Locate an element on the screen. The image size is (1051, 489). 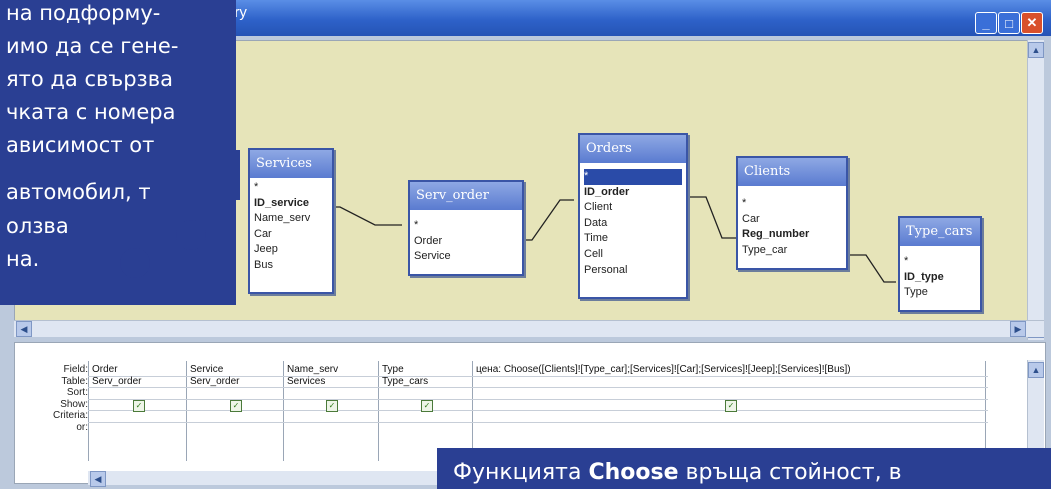
callout-text-line: чката с номера is located at coordinates (91, 112).